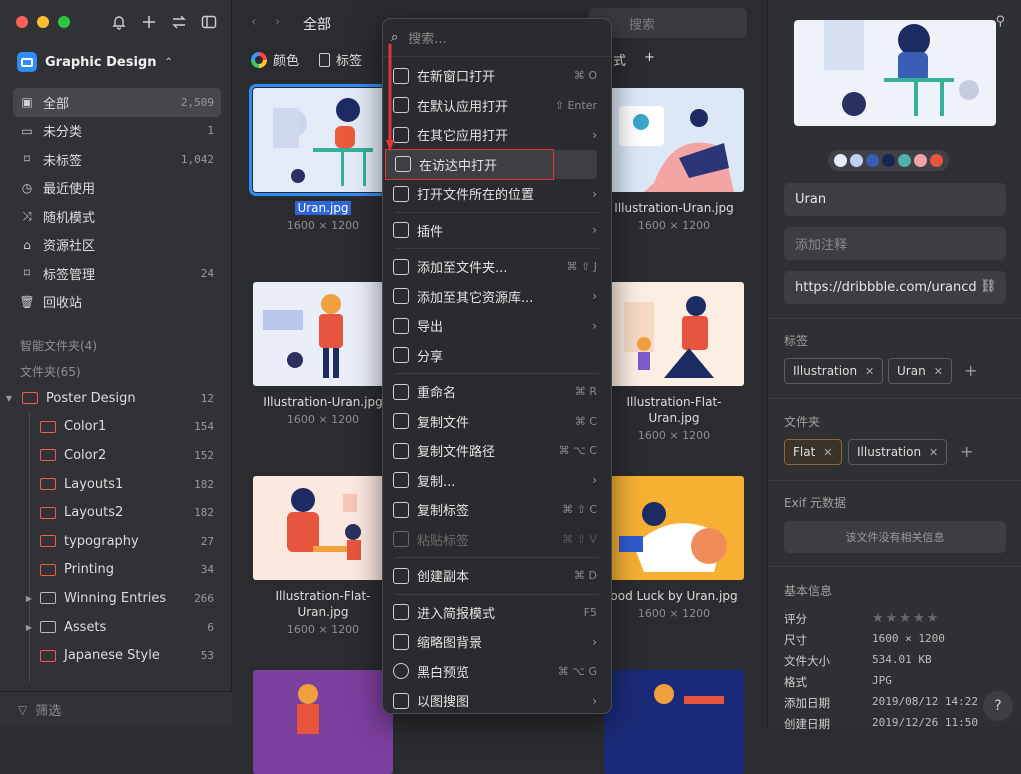 The image size is (1021, 774). What do you see at coordinates (58, 345) in the screenshot?
I see `smart-folders-header: 智能文件夹(4)` at bounding box center [58, 345].